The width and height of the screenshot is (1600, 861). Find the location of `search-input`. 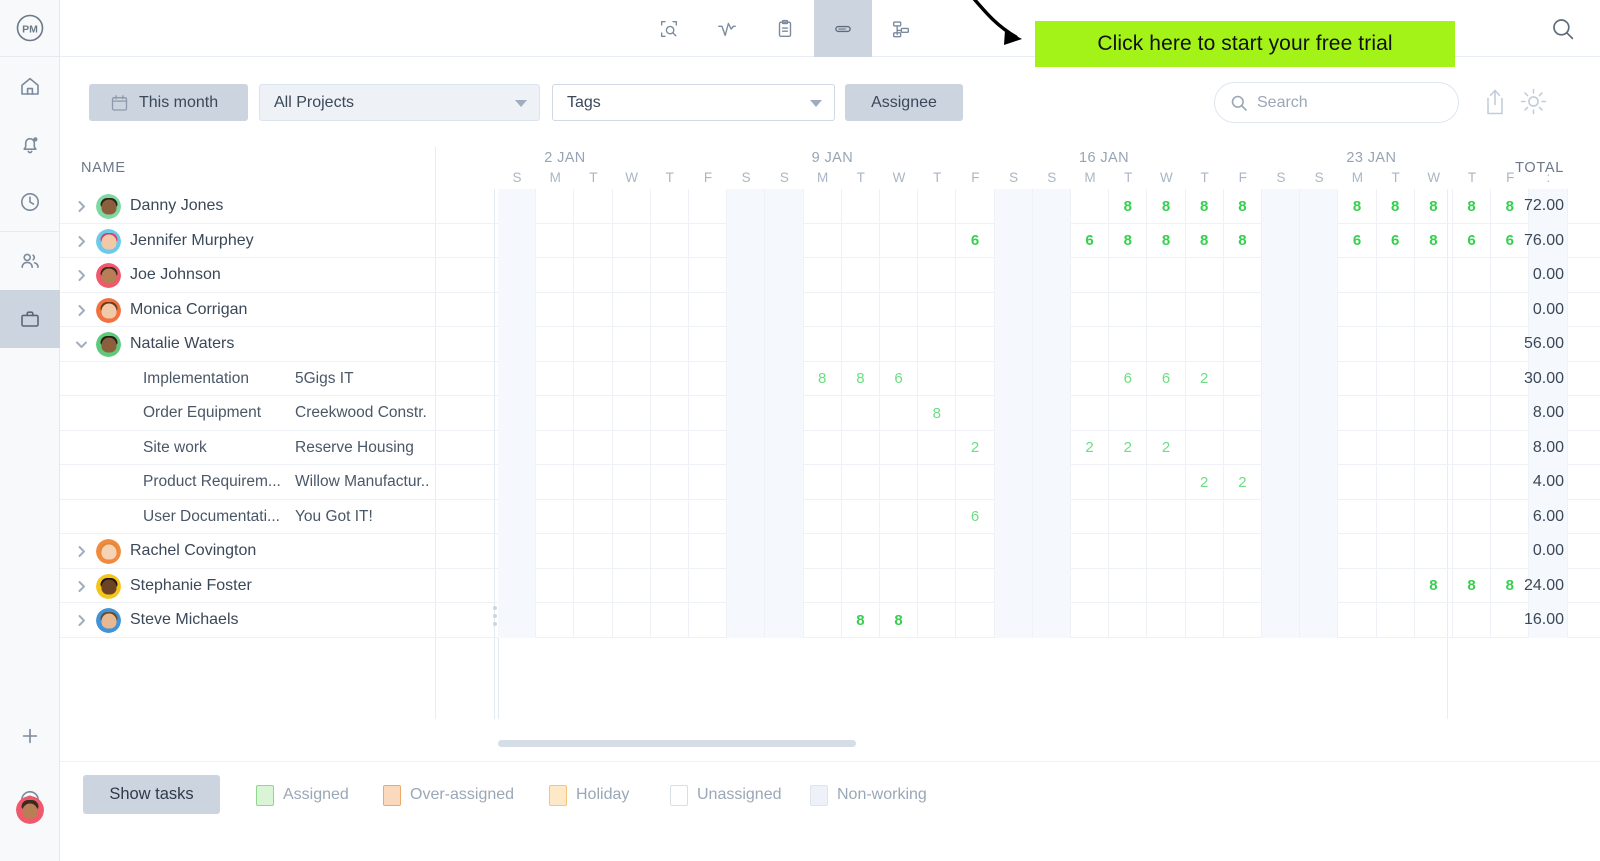

search-input is located at coordinates (1344, 102).